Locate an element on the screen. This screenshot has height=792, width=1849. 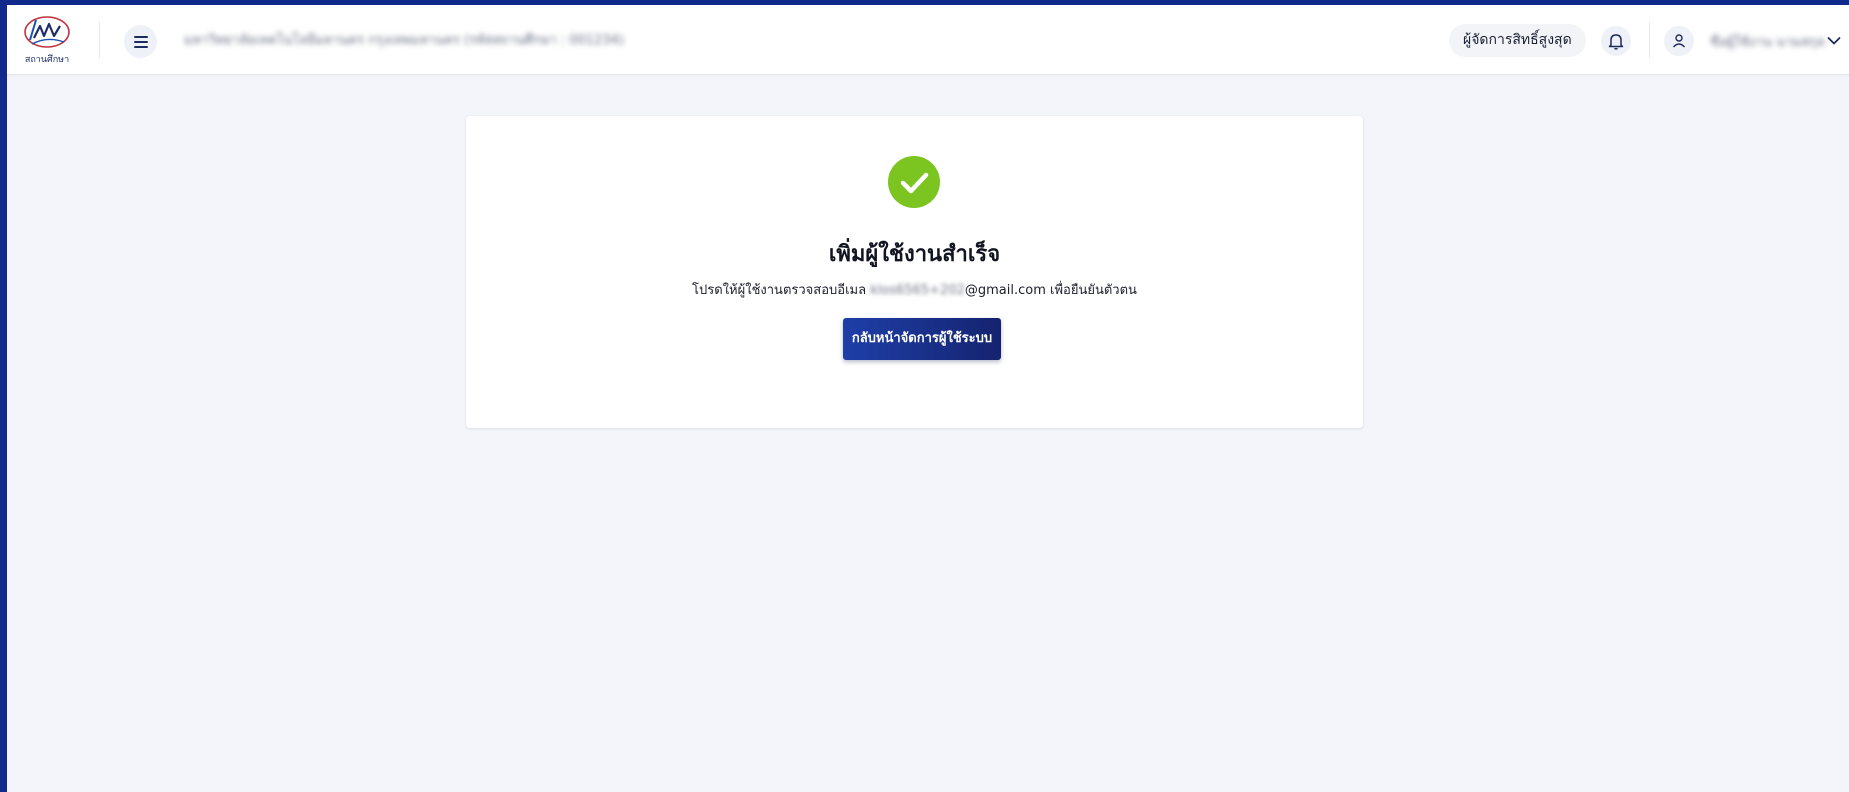
user-avatar is located at coordinates (1679, 41).